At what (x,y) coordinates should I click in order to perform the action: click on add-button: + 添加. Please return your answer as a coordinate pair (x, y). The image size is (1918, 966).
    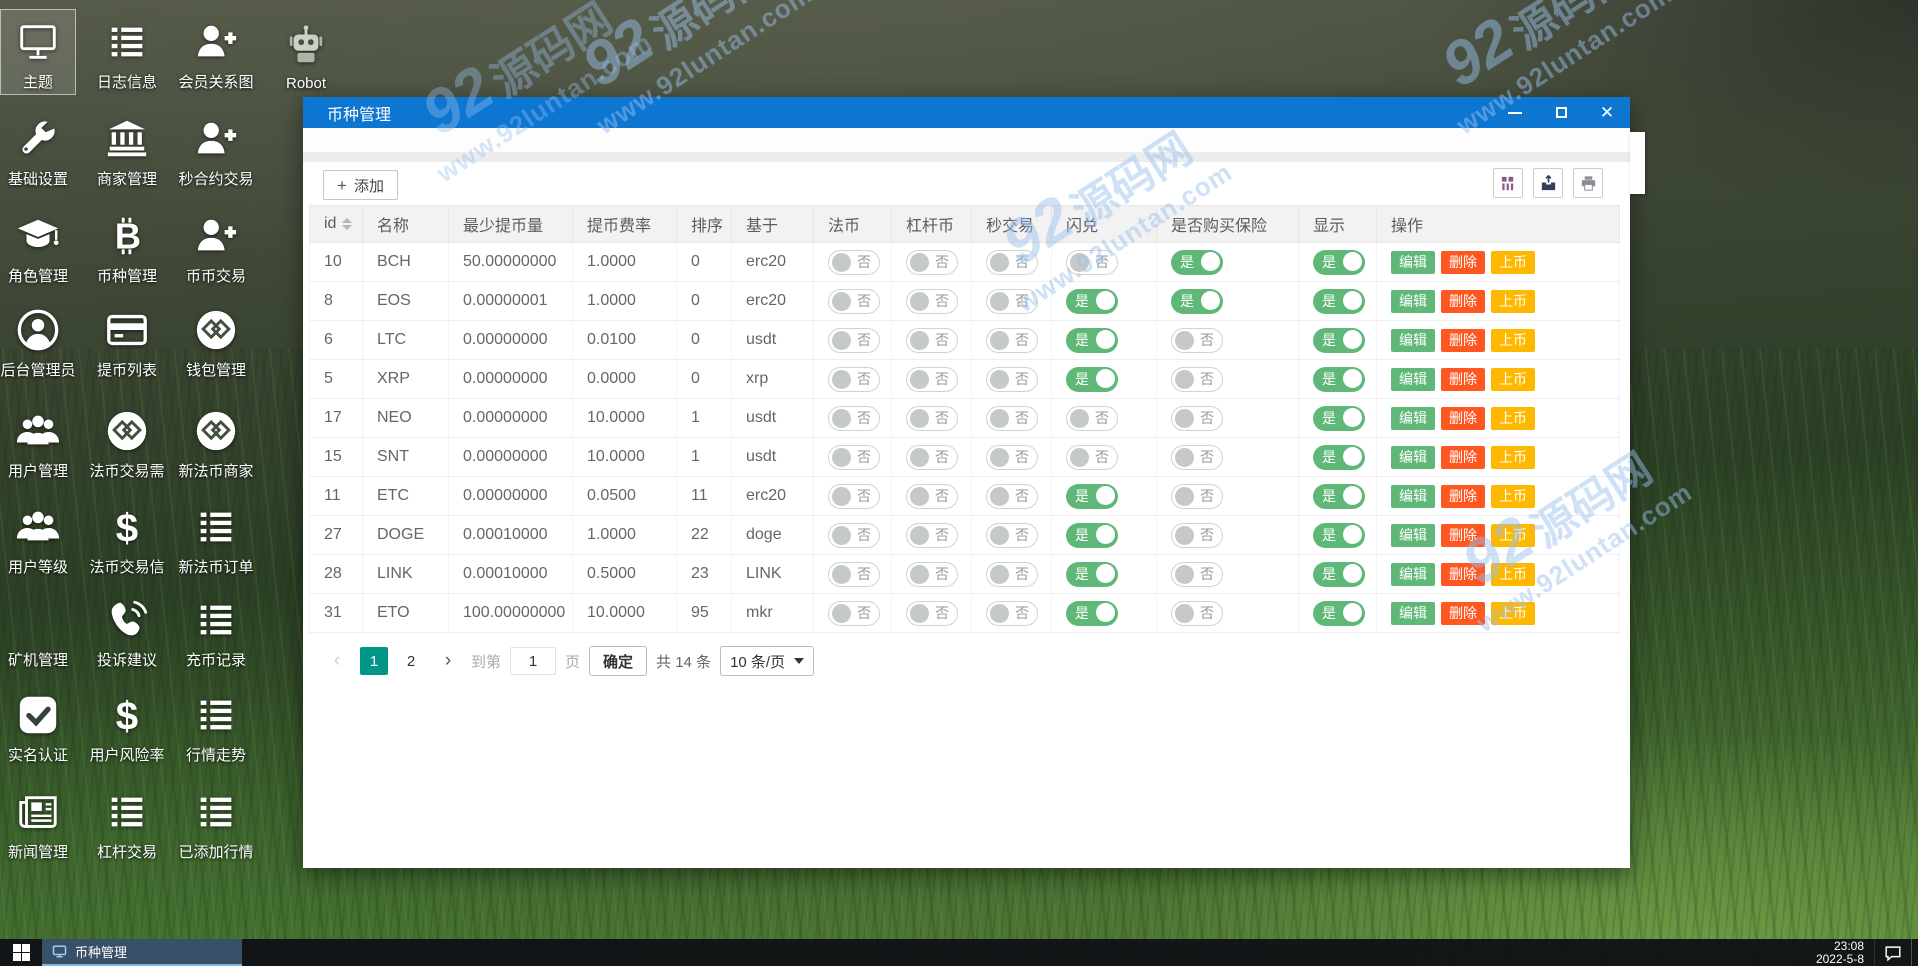
    Looking at the image, I should click on (360, 185).